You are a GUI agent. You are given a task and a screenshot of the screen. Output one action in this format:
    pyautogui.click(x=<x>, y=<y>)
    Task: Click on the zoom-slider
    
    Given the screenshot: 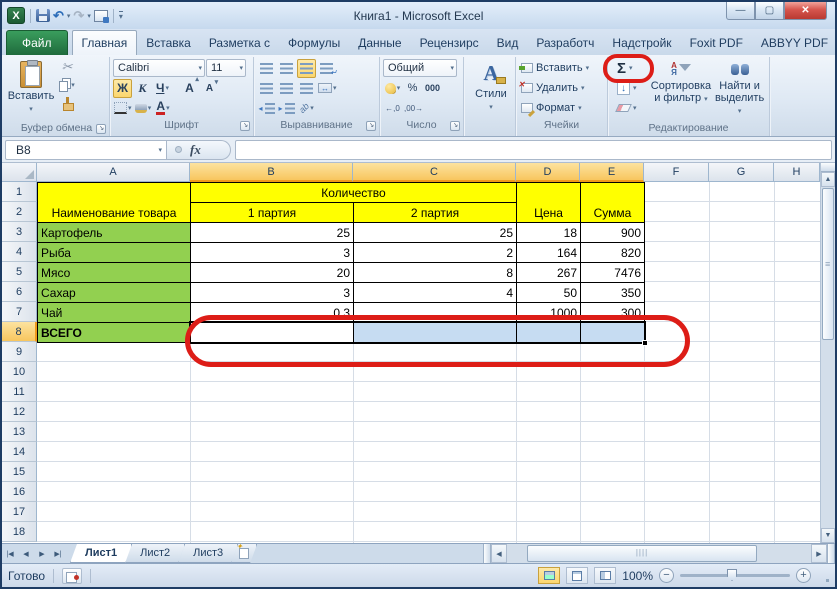 What is the action you would take?
    pyautogui.click(x=735, y=575)
    